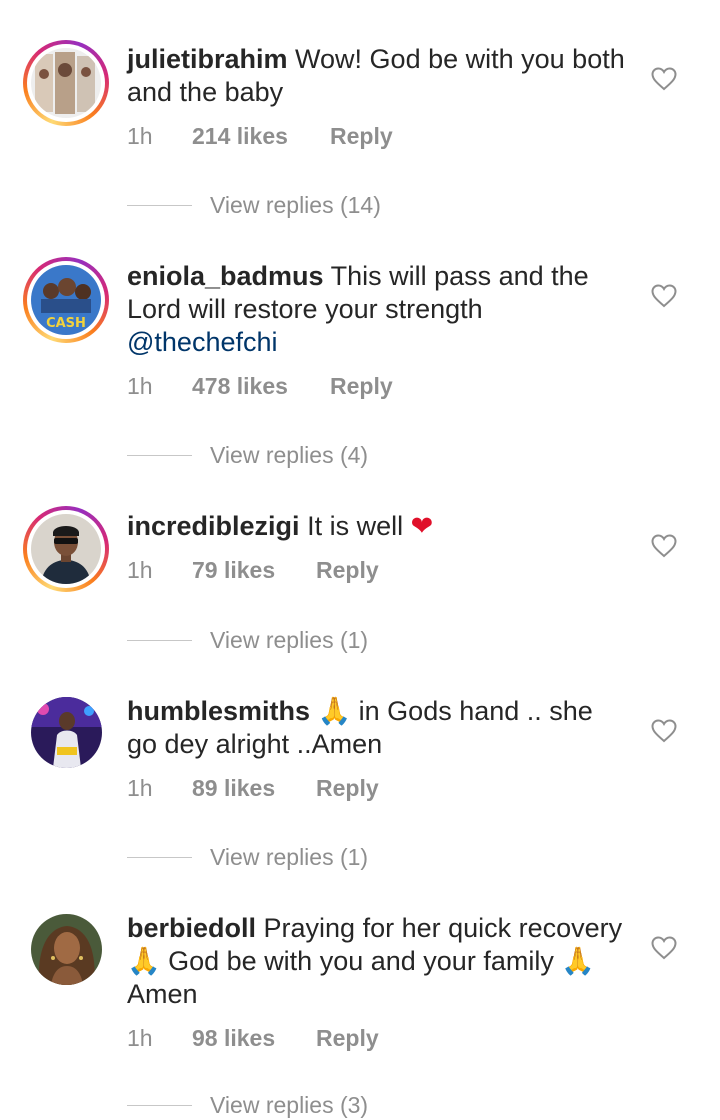 The image size is (720, 1120). What do you see at coordinates (233, 788) in the screenshot?
I see `comment-likes: 89 likes` at bounding box center [233, 788].